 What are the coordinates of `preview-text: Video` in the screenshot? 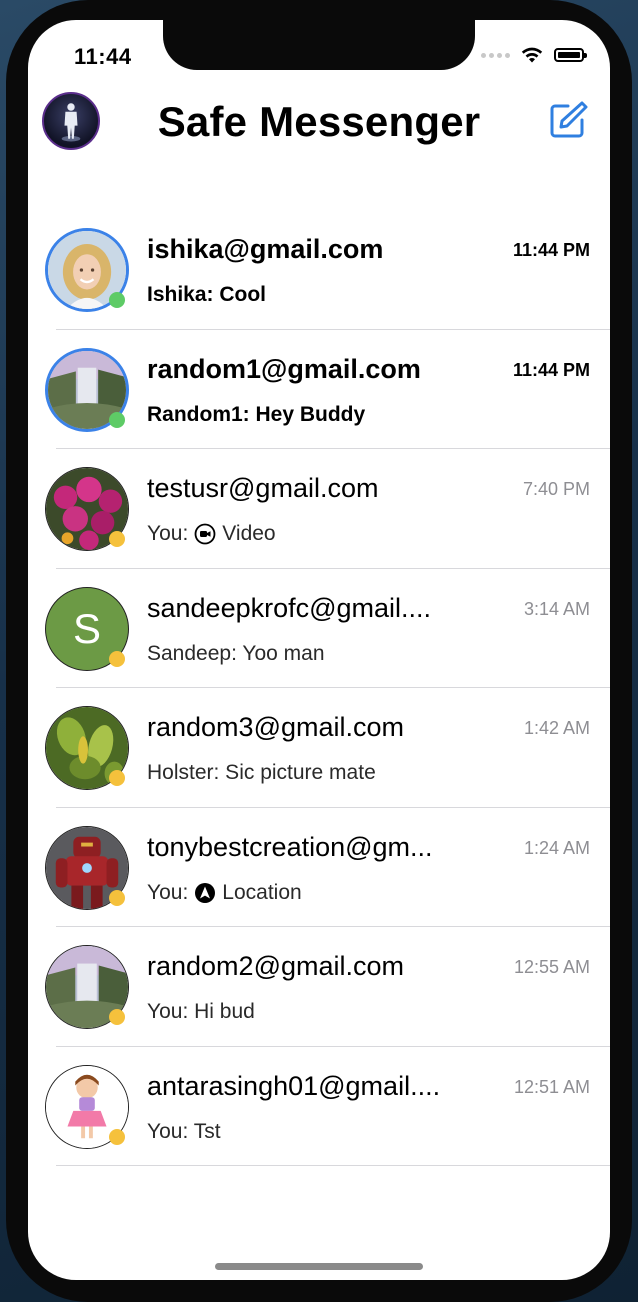 It's located at (249, 533).